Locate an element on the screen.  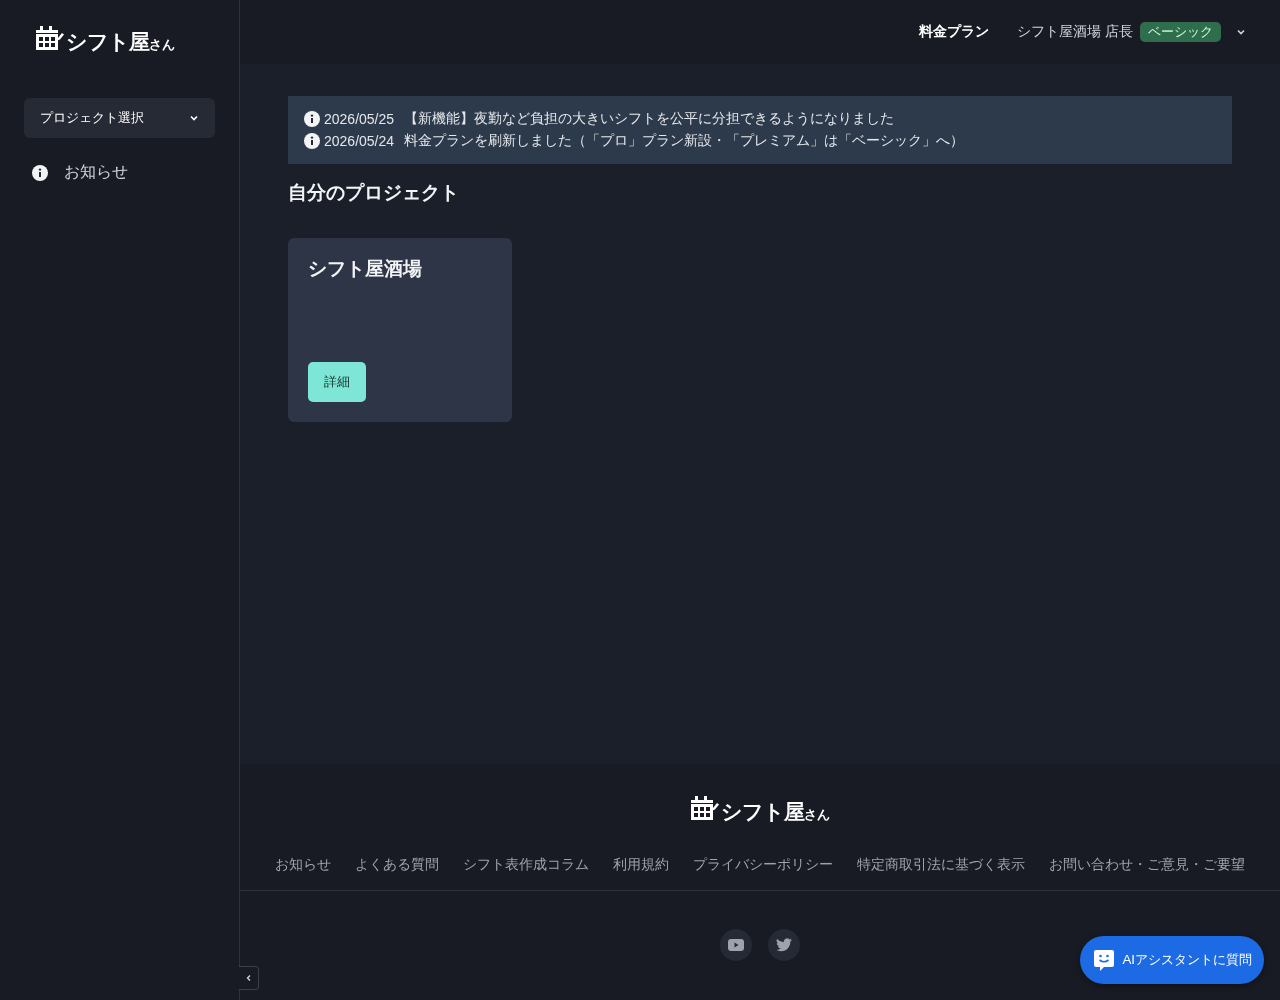
footer-link: お知らせ is located at coordinates (303, 865).